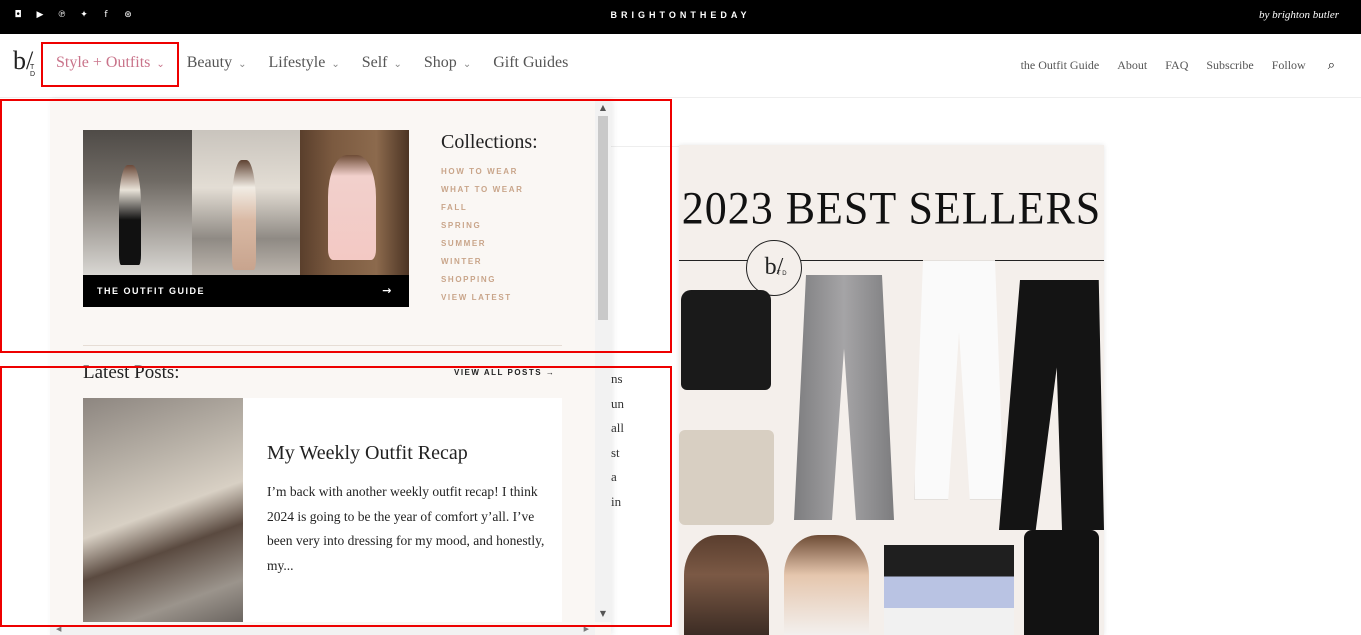 Image resolution: width=1361 pixels, height=635 pixels. What do you see at coordinates (489, 142) in the screenshot?
I see `collections-heading: Collections:` at bounding box center [489, 142].